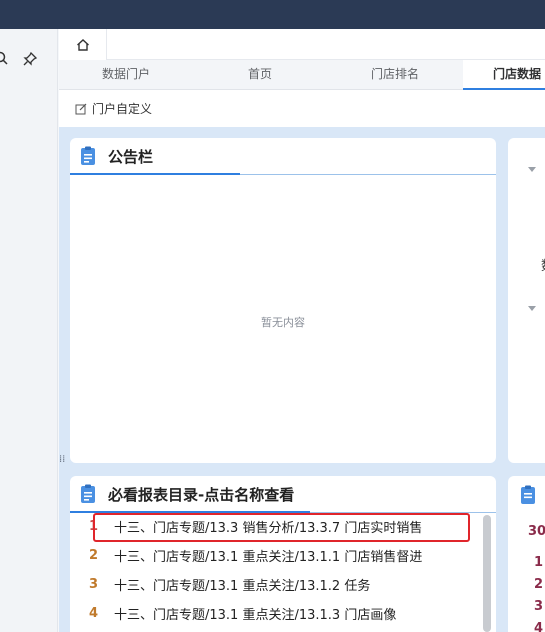  Describe the element at coordinates (526, 554) in the screenshot. I see `right-card-bottom: 30 1 2 3 4` at that location.